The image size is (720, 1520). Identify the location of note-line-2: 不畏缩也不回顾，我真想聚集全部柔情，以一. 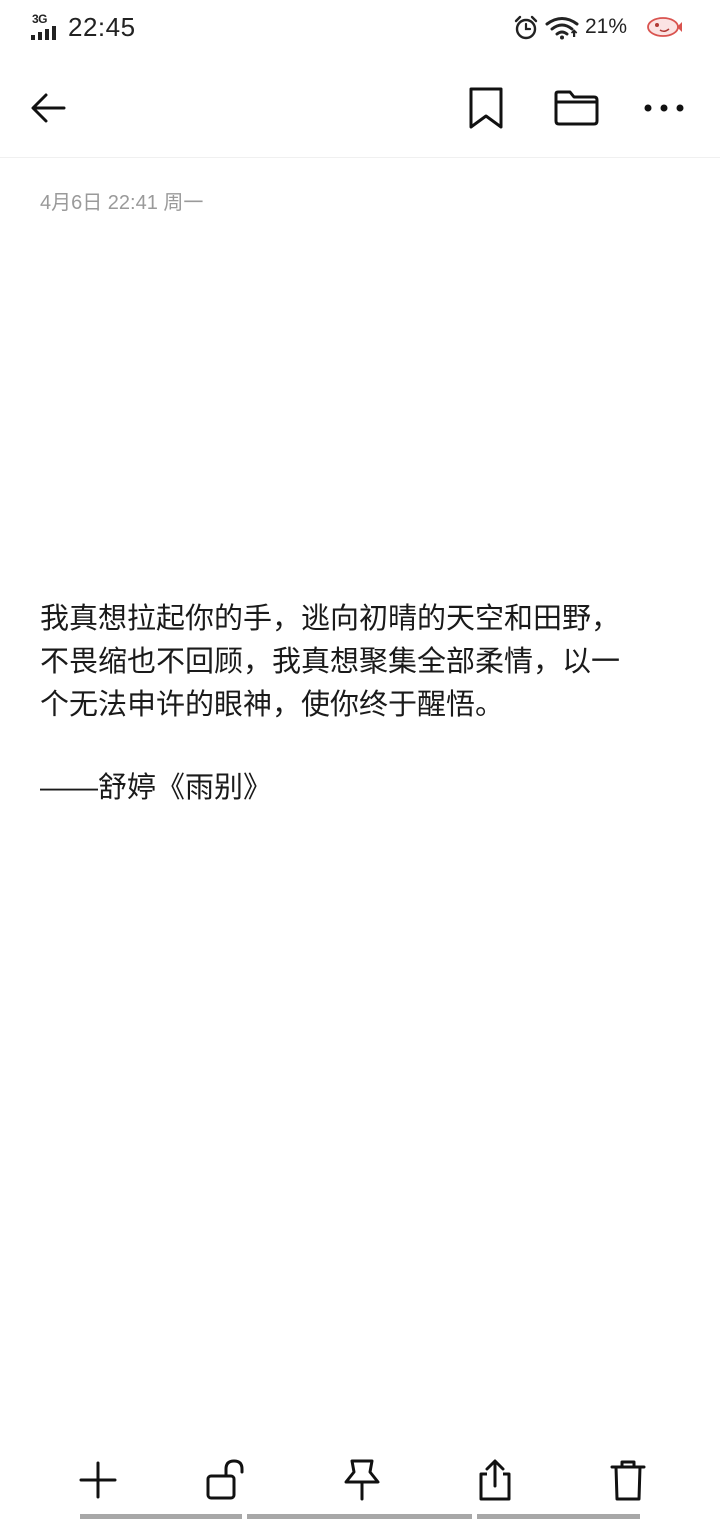
(330, 662).